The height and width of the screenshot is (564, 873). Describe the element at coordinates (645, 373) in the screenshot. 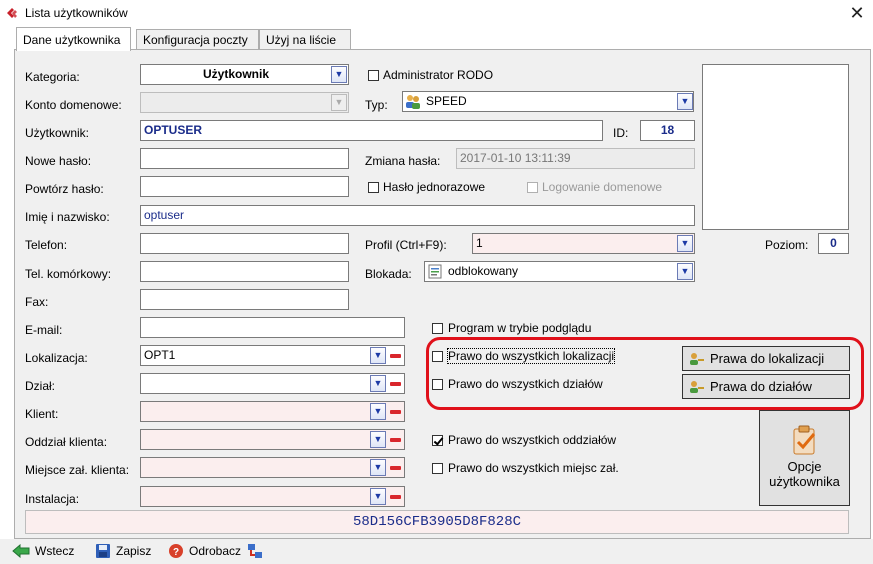

I see `highlight-annotation` at that location.